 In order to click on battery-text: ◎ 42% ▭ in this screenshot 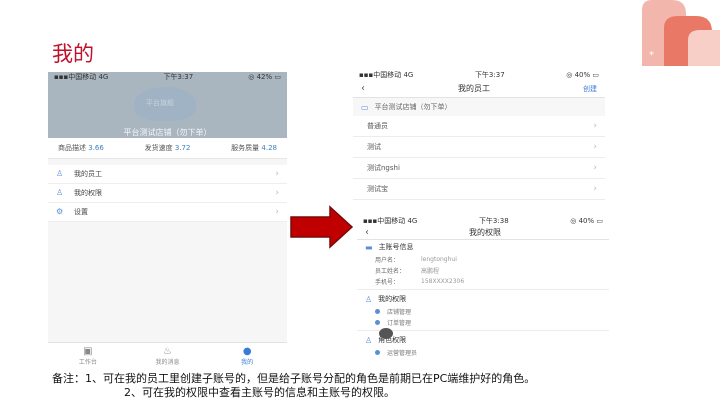, I will do `click(264, 77)`.